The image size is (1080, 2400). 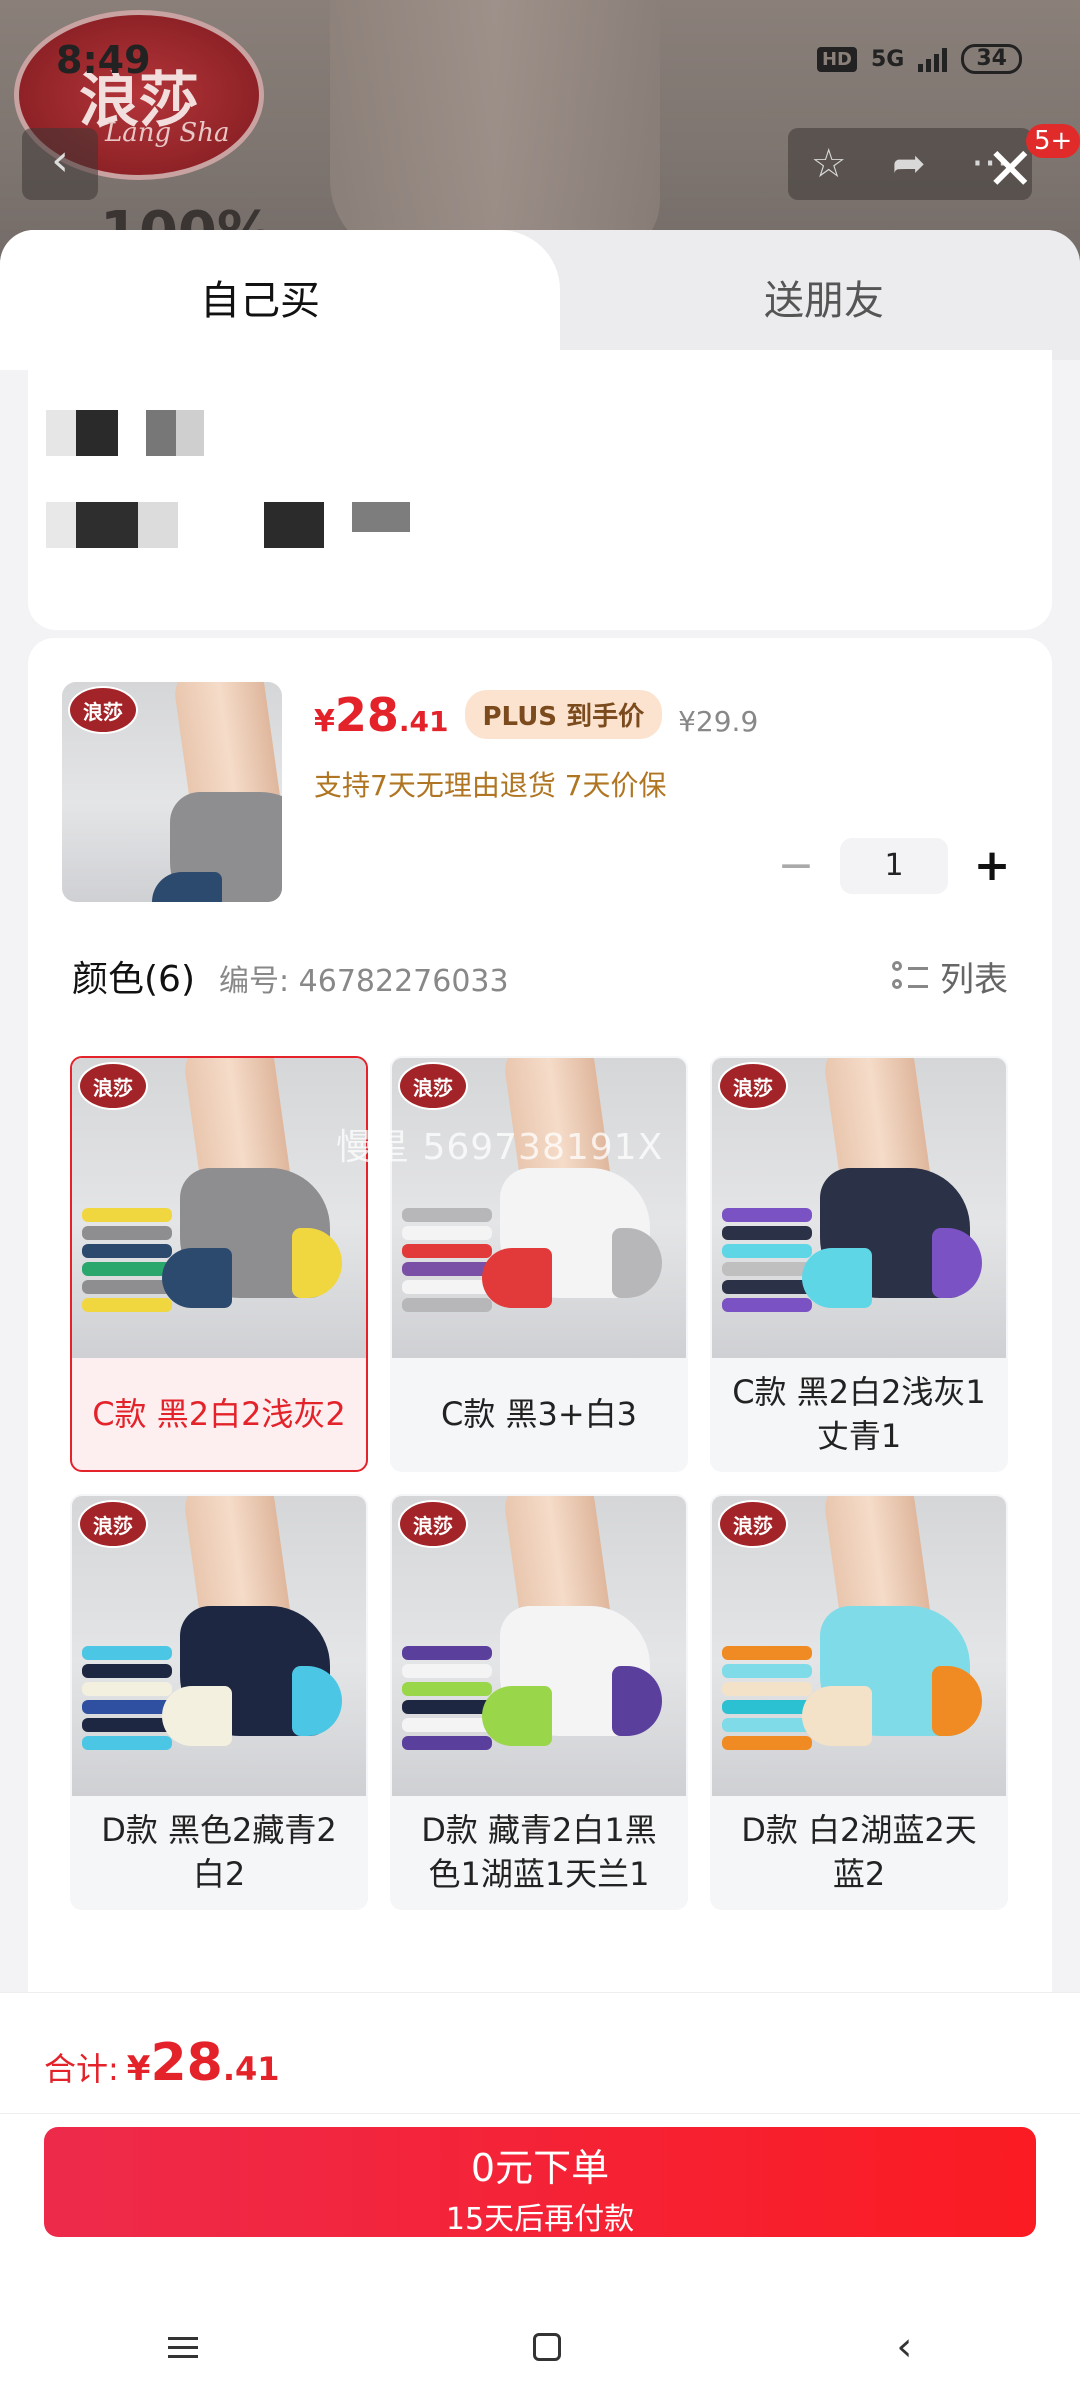 What do you see at coordinates (539, 1852) in the screenshot?
I see `color-option-label: D款 藏青2白1黑色1湖蓝1天兰1` at bounding box center [539, 1852].